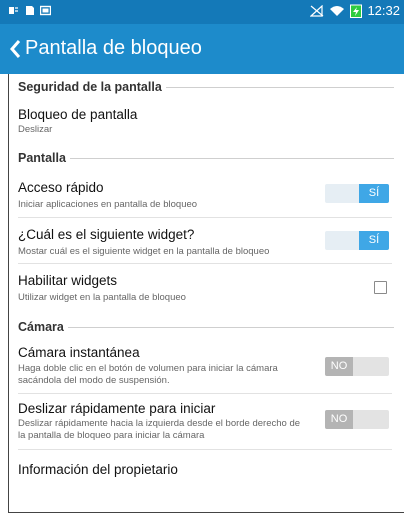 Image resolution: width=404 pixels, height=513 pixels. I want to click on item-title: Habilitar widgets, so click(68, 280).